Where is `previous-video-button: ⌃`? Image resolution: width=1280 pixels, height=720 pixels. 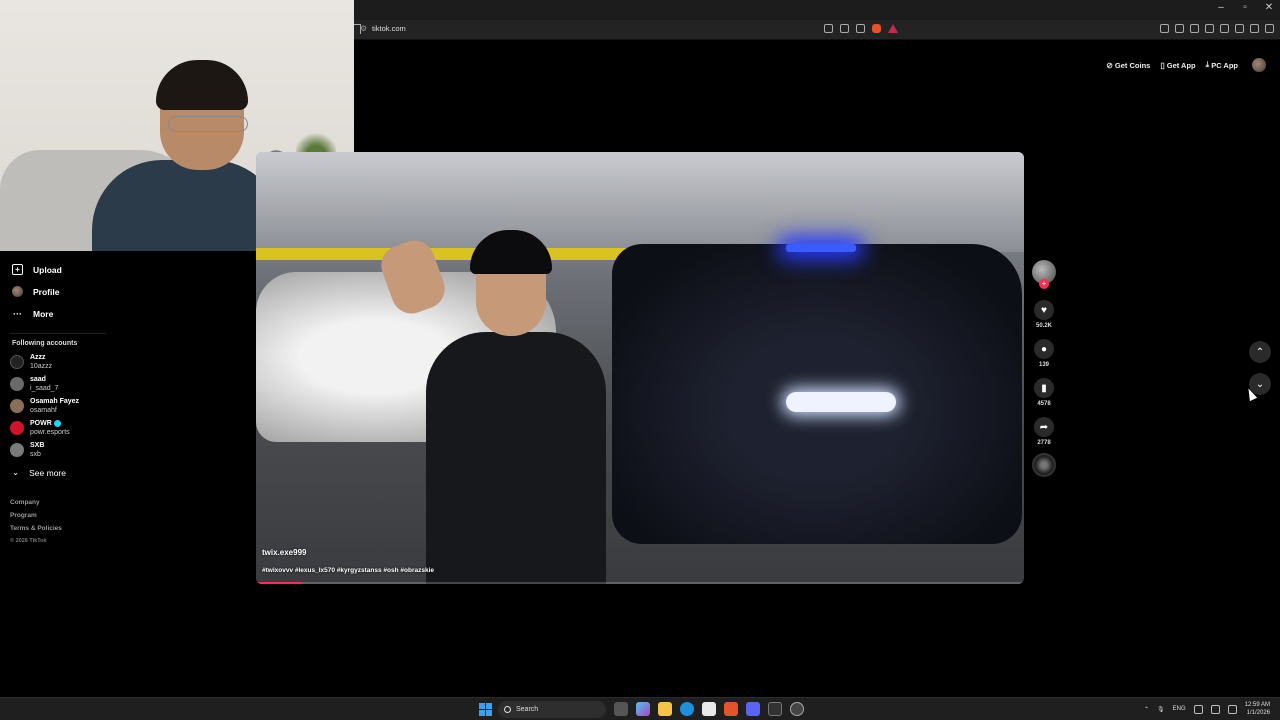
previous-video-button: ⌃ is located at coordinates (1260, 352).